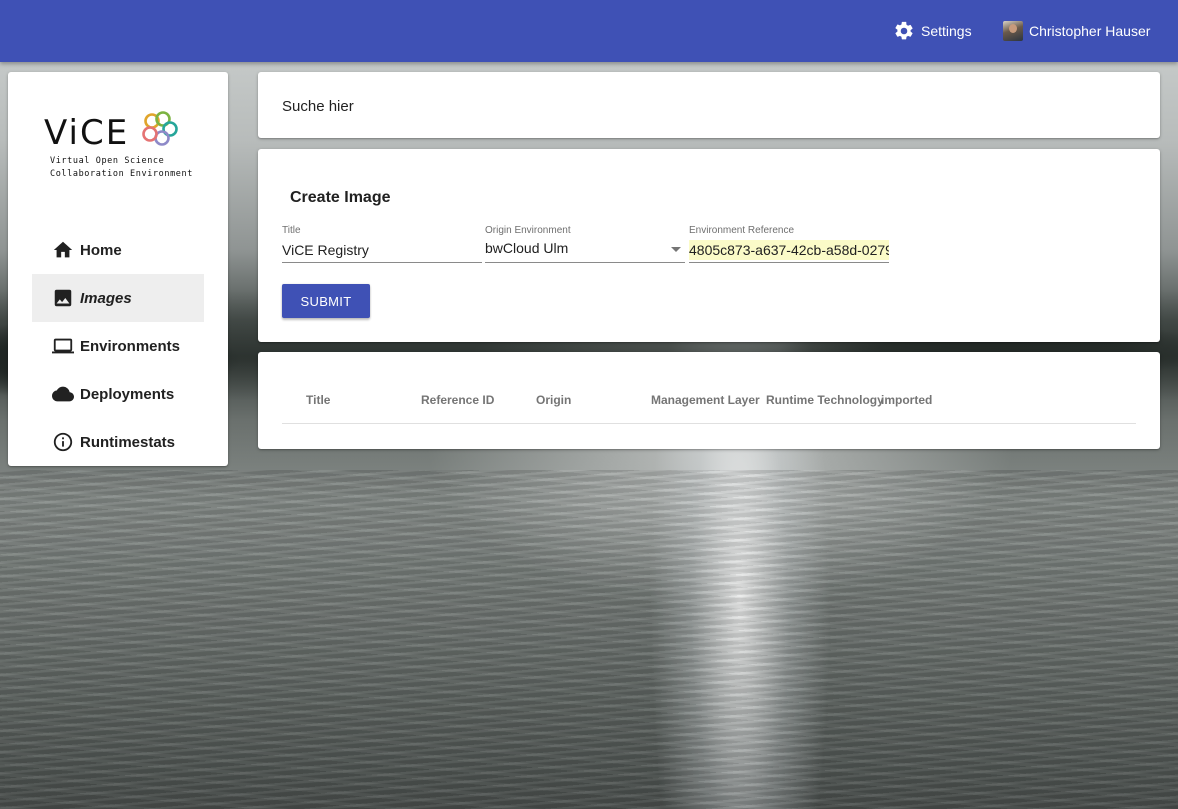 The image size is (1178, 809). I want to click on sidebar-item-images: Images, so click(118, 298).